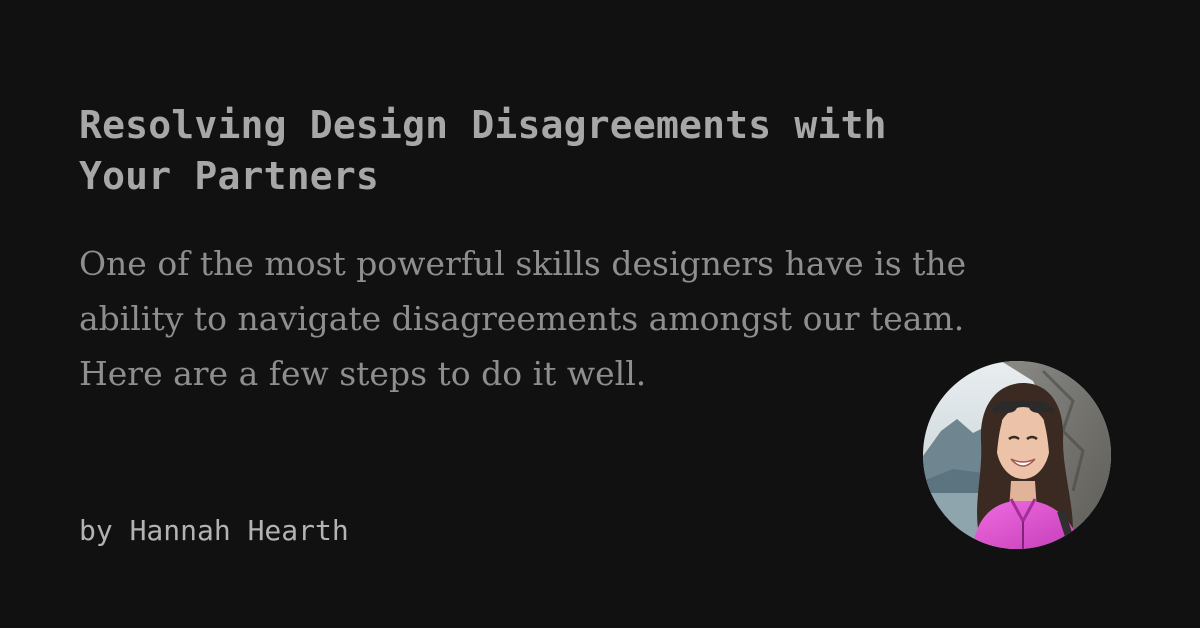  Describe the element at coordinates (483, 125) in the screenshot. I see `post-title-line-1: Resolving Design Disagreements with` at that location.